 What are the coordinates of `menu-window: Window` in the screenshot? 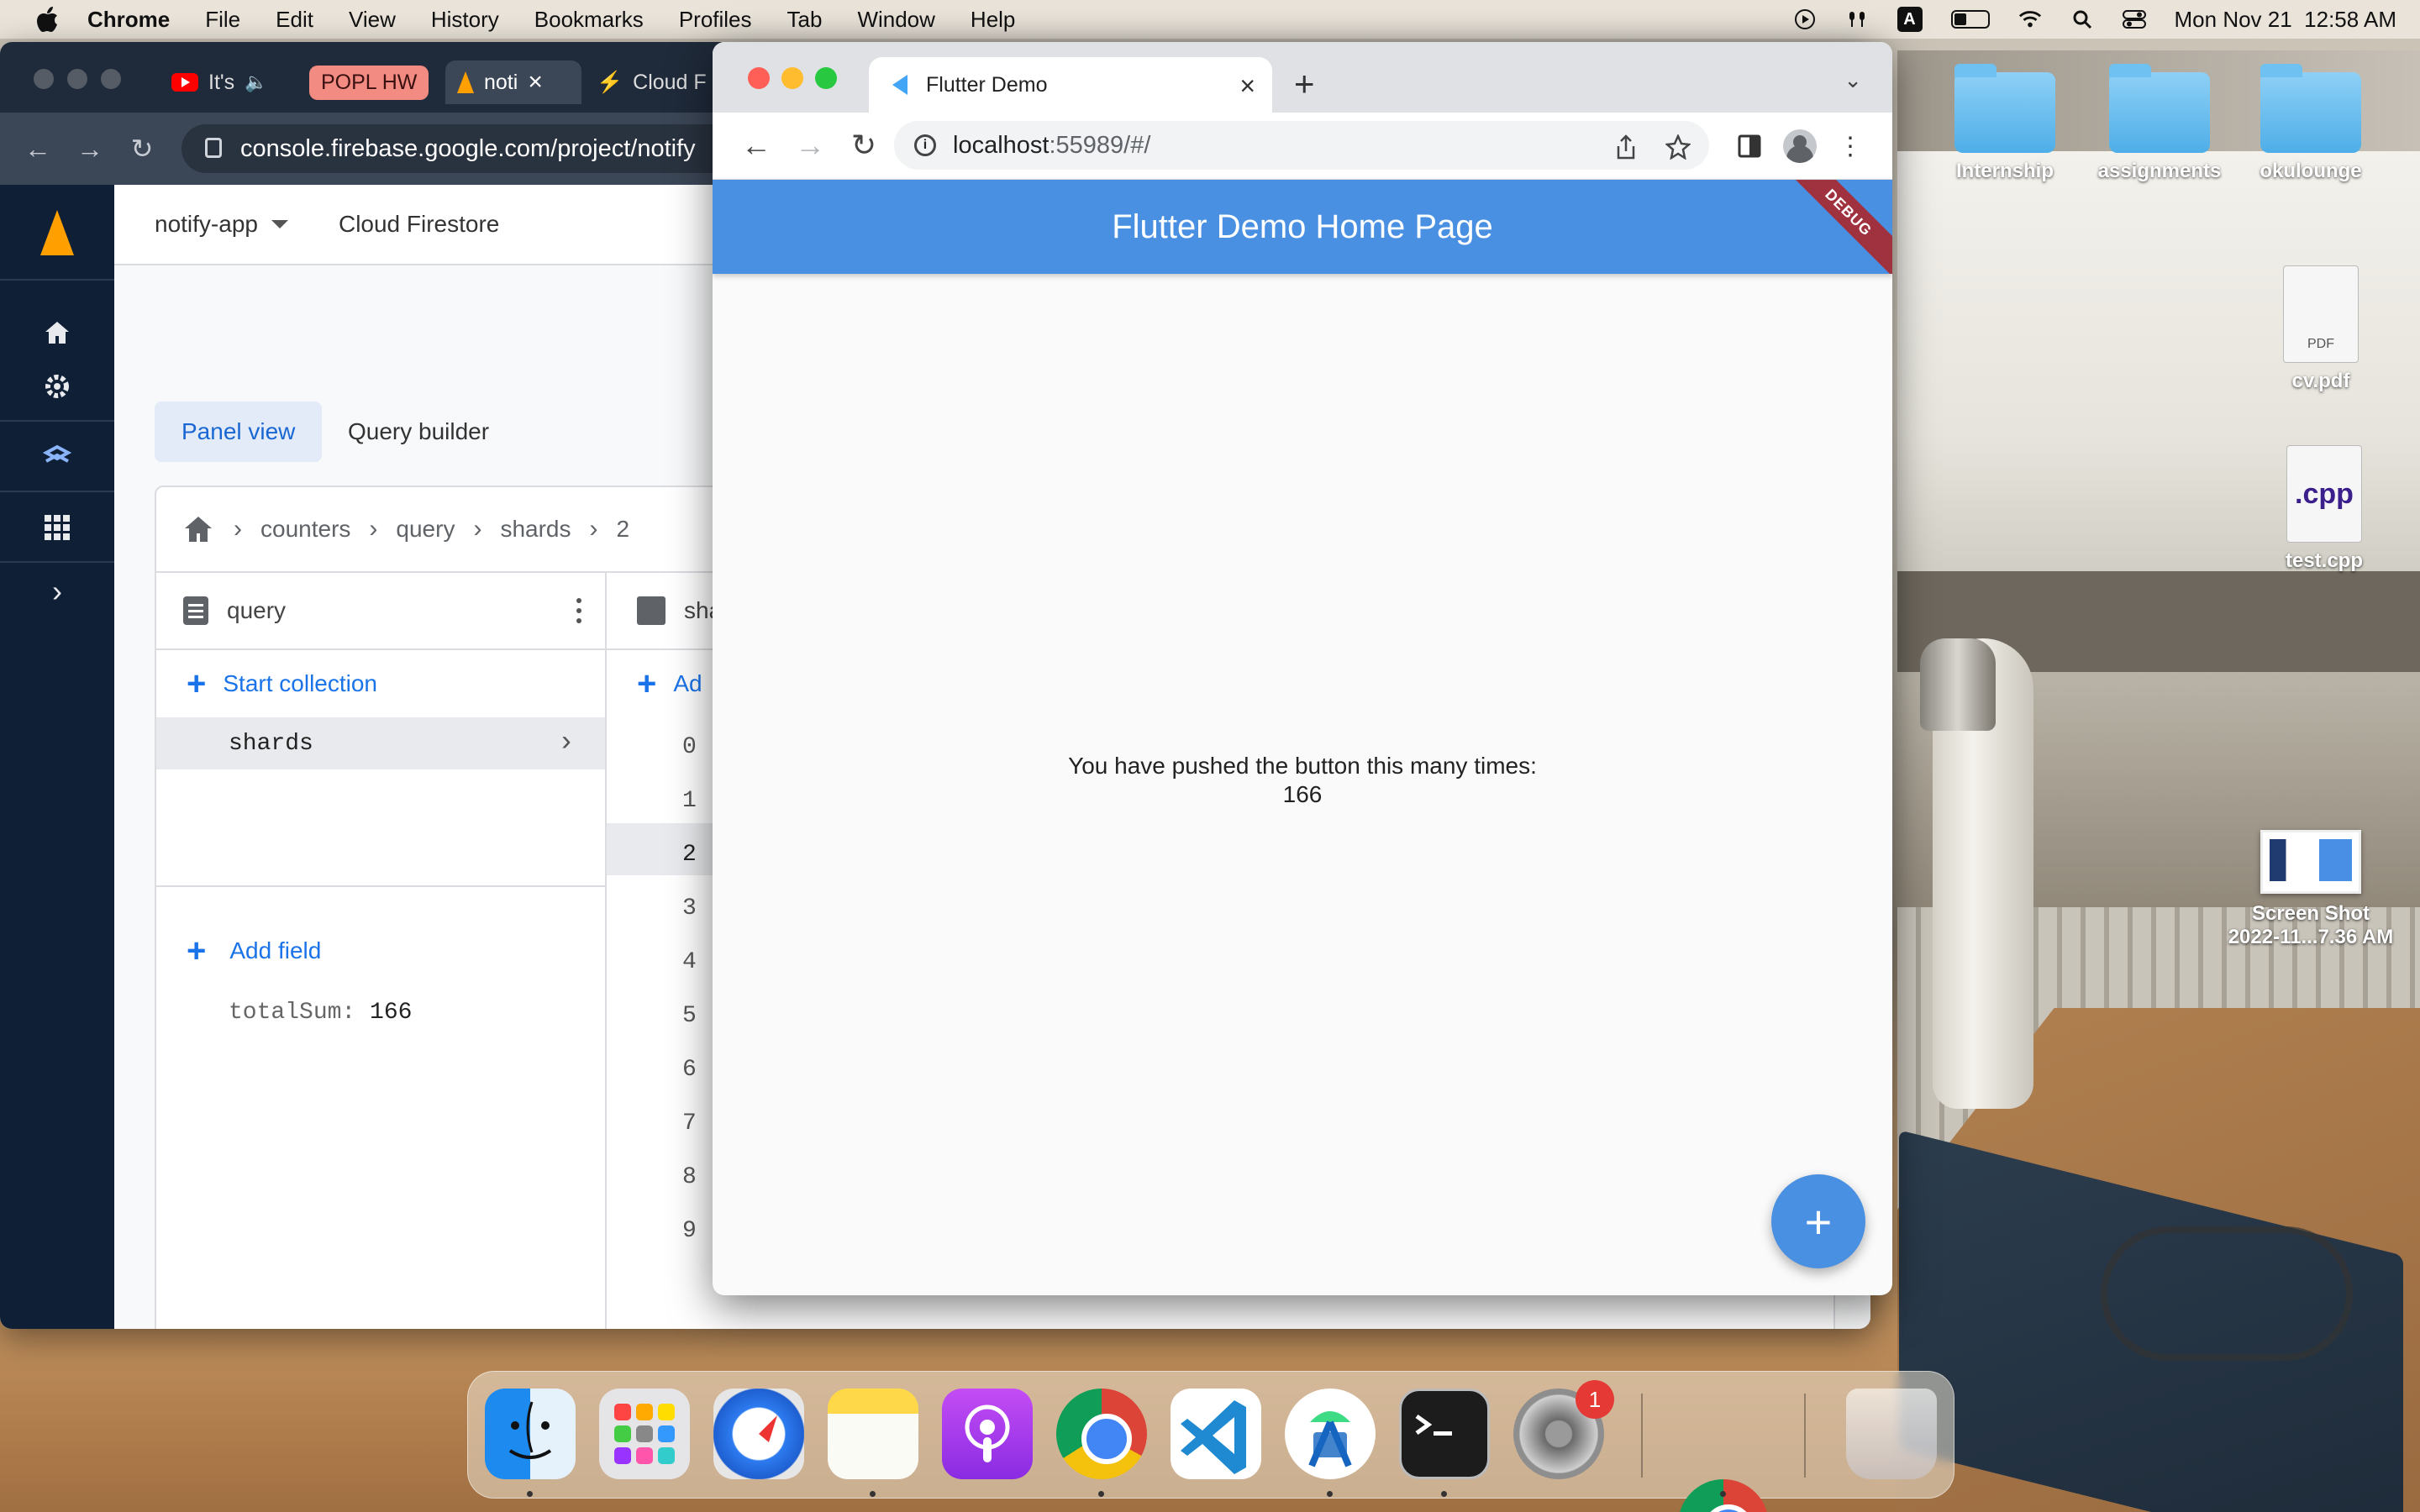 It's located at (896, 20).